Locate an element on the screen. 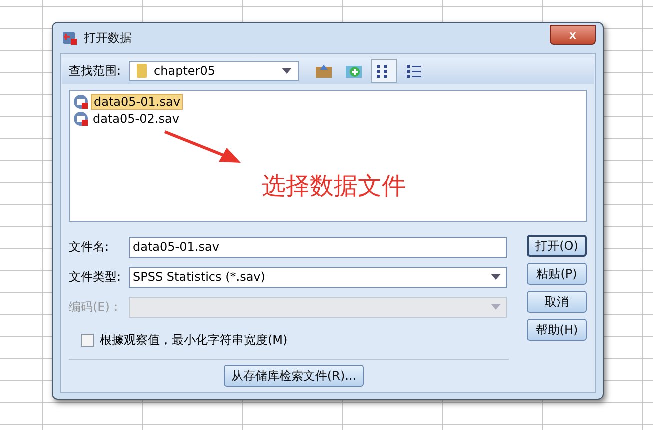  file-item: data05-01.sav is located at coordinates (137, 102).